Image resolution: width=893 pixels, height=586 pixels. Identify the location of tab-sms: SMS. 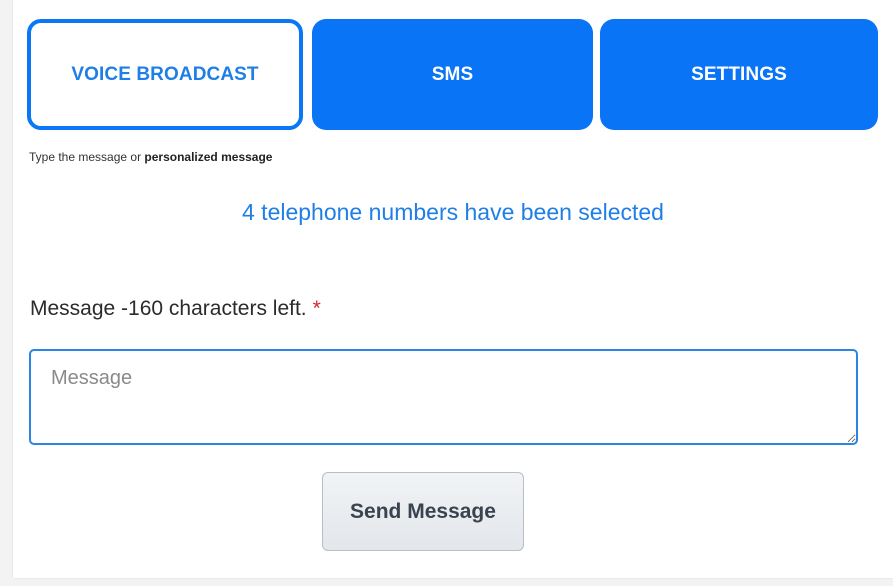
(452, 74).